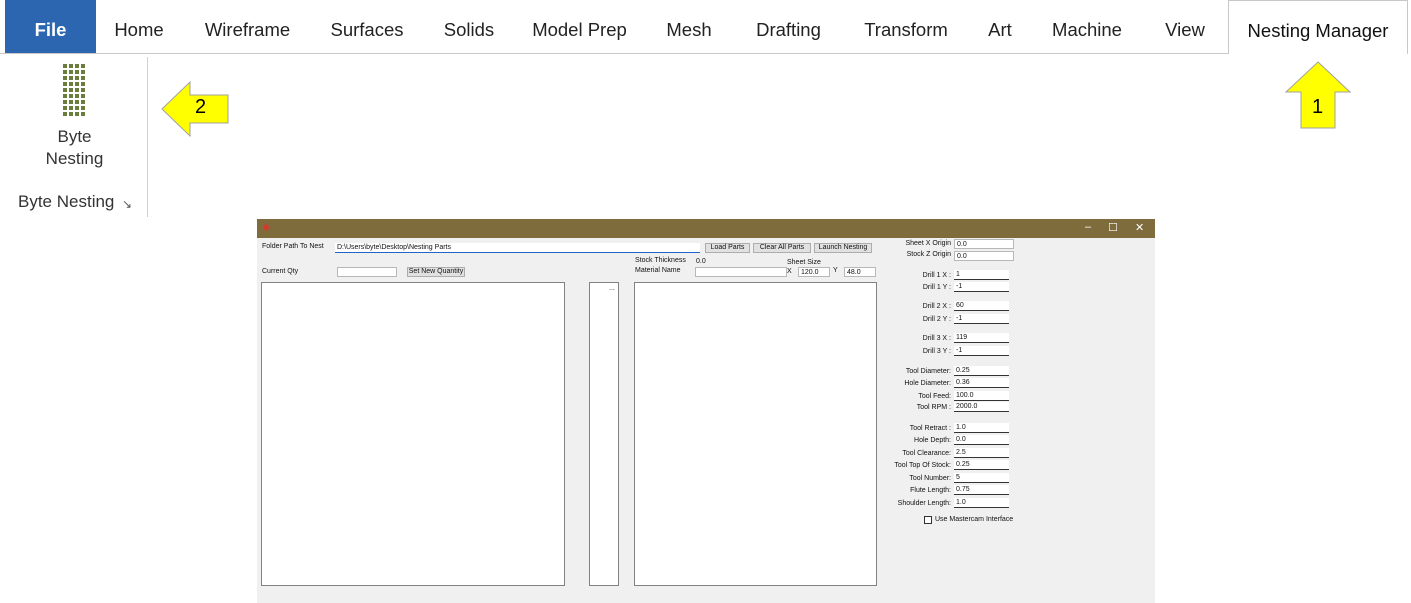 The height and width of the screenshot is (603, 1411). I want to click on maximize-icon: ☐, so click(1113, 227).